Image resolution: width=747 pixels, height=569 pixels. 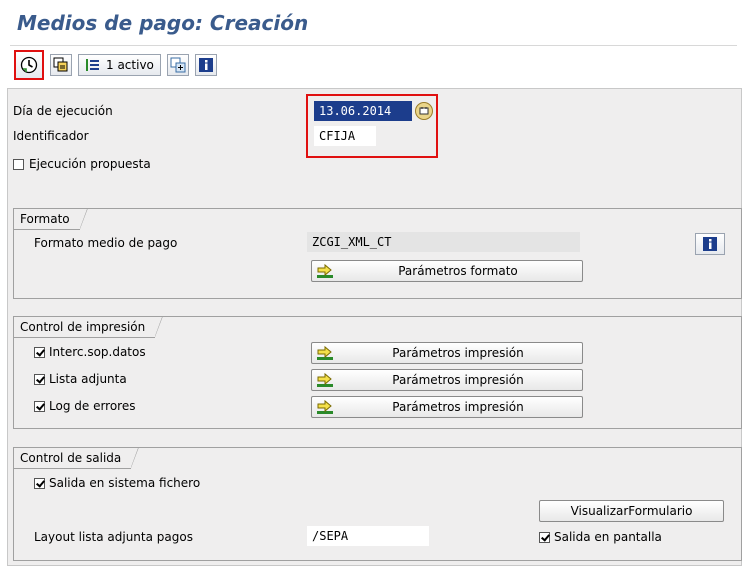 What do you see at coordinates (39, 406) in the screenshot?
I see `error-log-checkbox` at bounding box center [39, 406].